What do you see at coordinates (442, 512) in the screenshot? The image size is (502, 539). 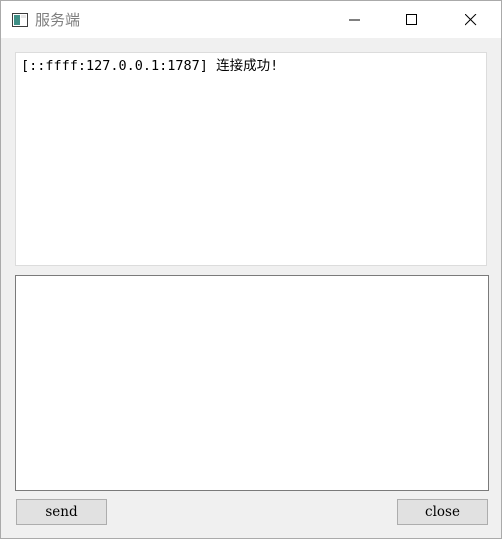 I see `close-button: close` at bounding box center [442, 512].